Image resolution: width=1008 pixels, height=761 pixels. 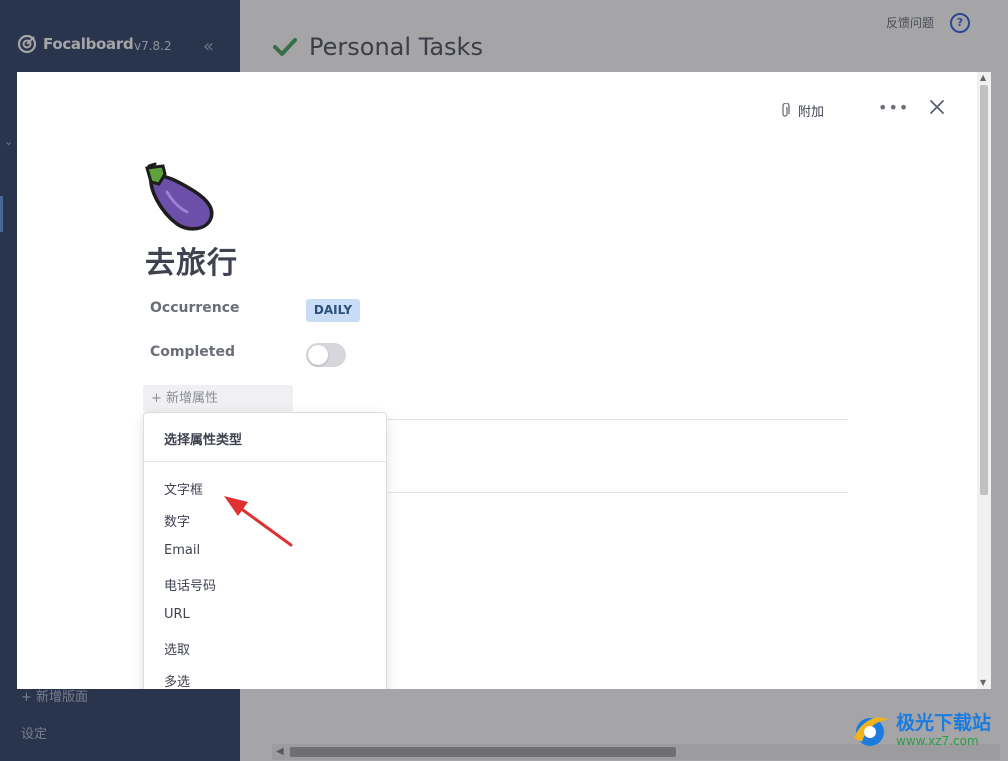 I want to click on property-label-completed: Completed, so click(x=192, y=352).